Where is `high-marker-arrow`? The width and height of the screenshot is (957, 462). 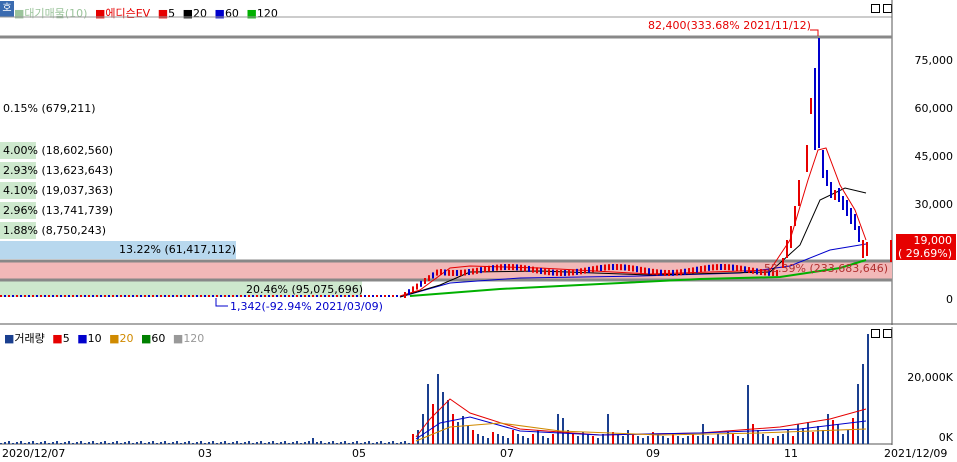 high-marker-arrow is located at coordinates (814, 32).